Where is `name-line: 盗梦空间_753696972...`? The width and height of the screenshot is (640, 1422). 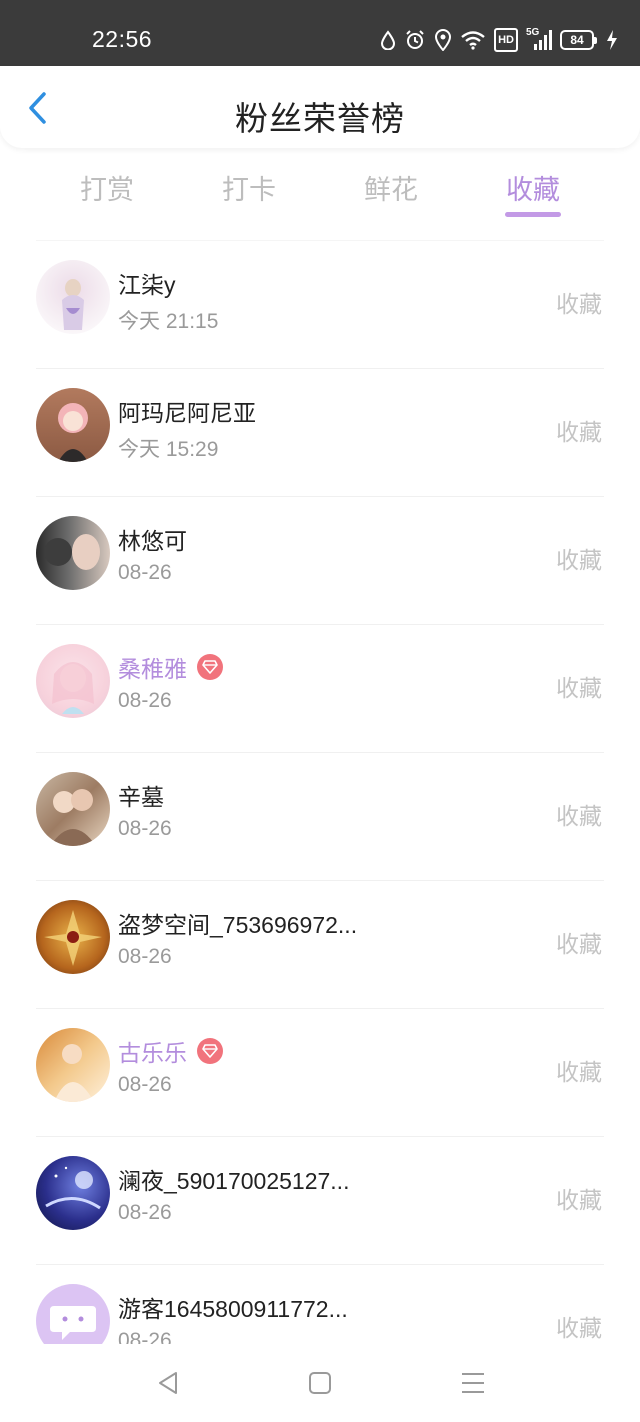
name-line: 盗梦空间_753696972... is located at coordinates (237, 923).